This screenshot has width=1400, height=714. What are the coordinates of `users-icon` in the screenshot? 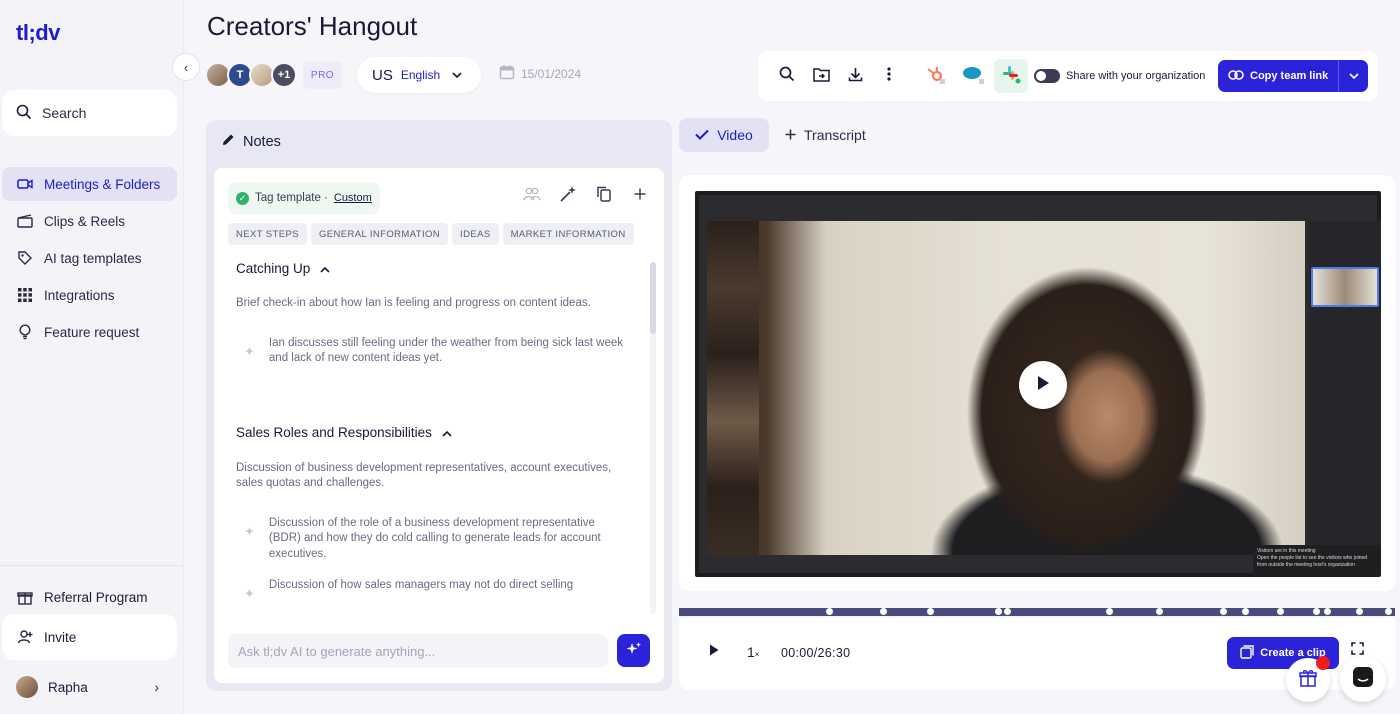 It's located at (532, 196).